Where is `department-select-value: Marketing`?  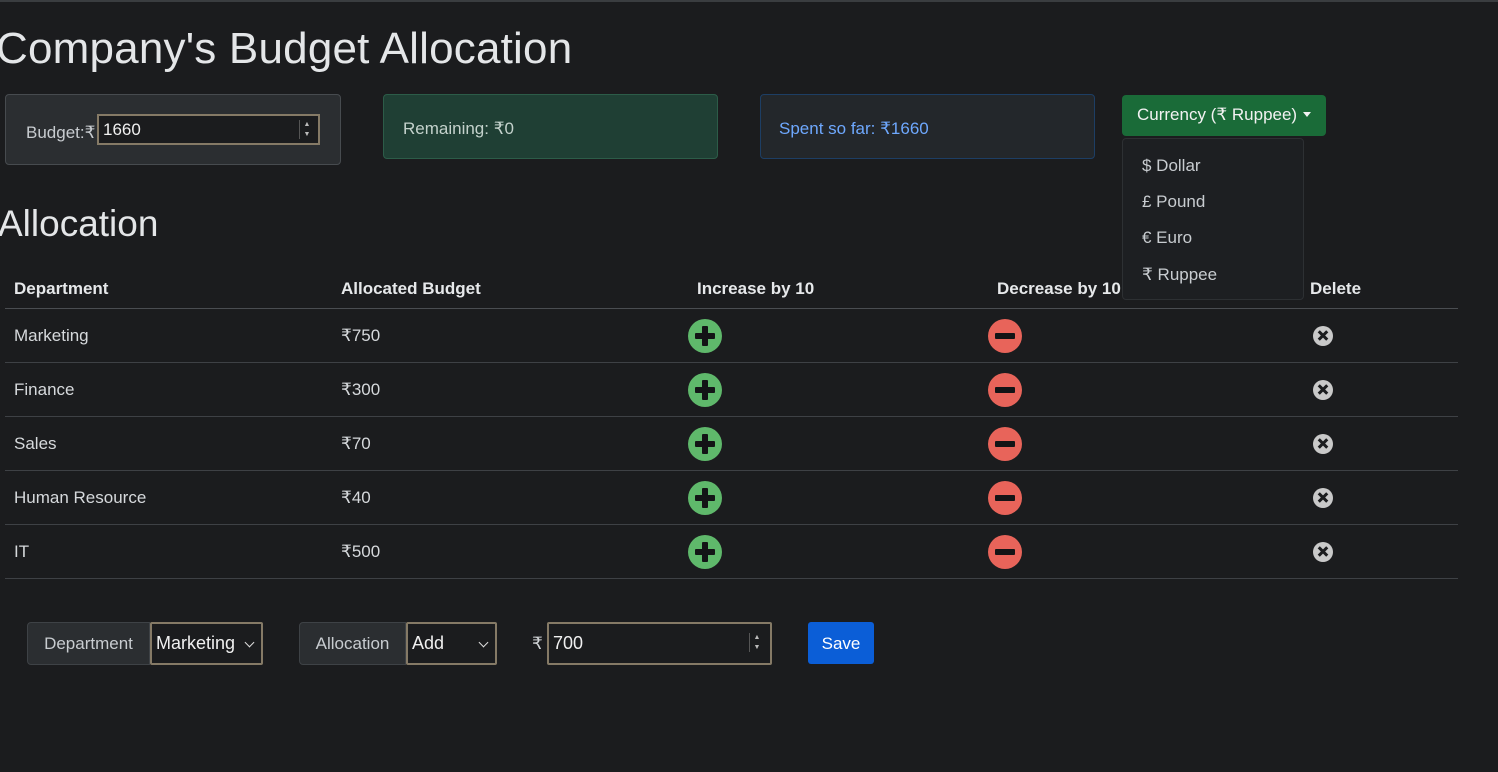
department-select-value: Marketing is located at coordinates (196, 643).